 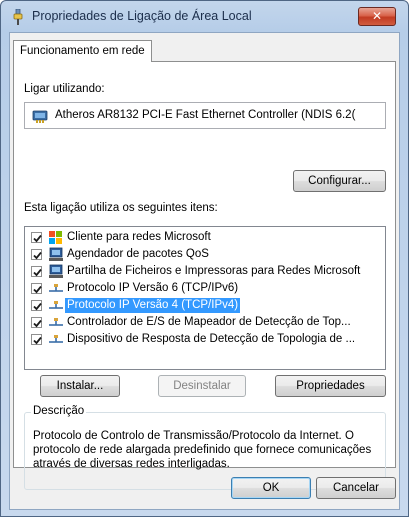 I want to click on network-client-icon, so click(x=56, y=237).